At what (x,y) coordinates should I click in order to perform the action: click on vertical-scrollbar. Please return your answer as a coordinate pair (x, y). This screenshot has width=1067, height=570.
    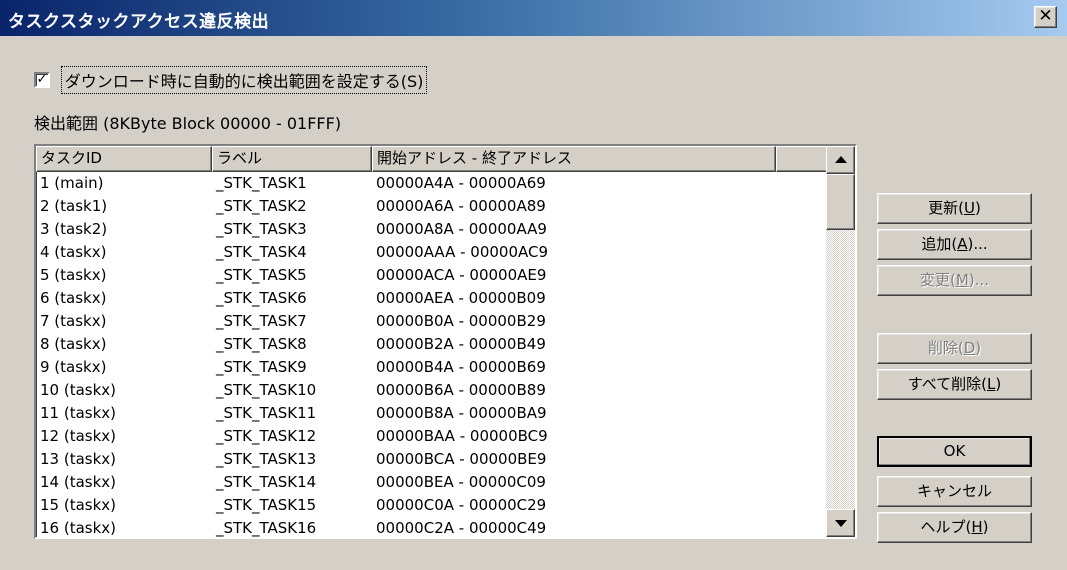
    Looking at the image, I should click on (840, 341).